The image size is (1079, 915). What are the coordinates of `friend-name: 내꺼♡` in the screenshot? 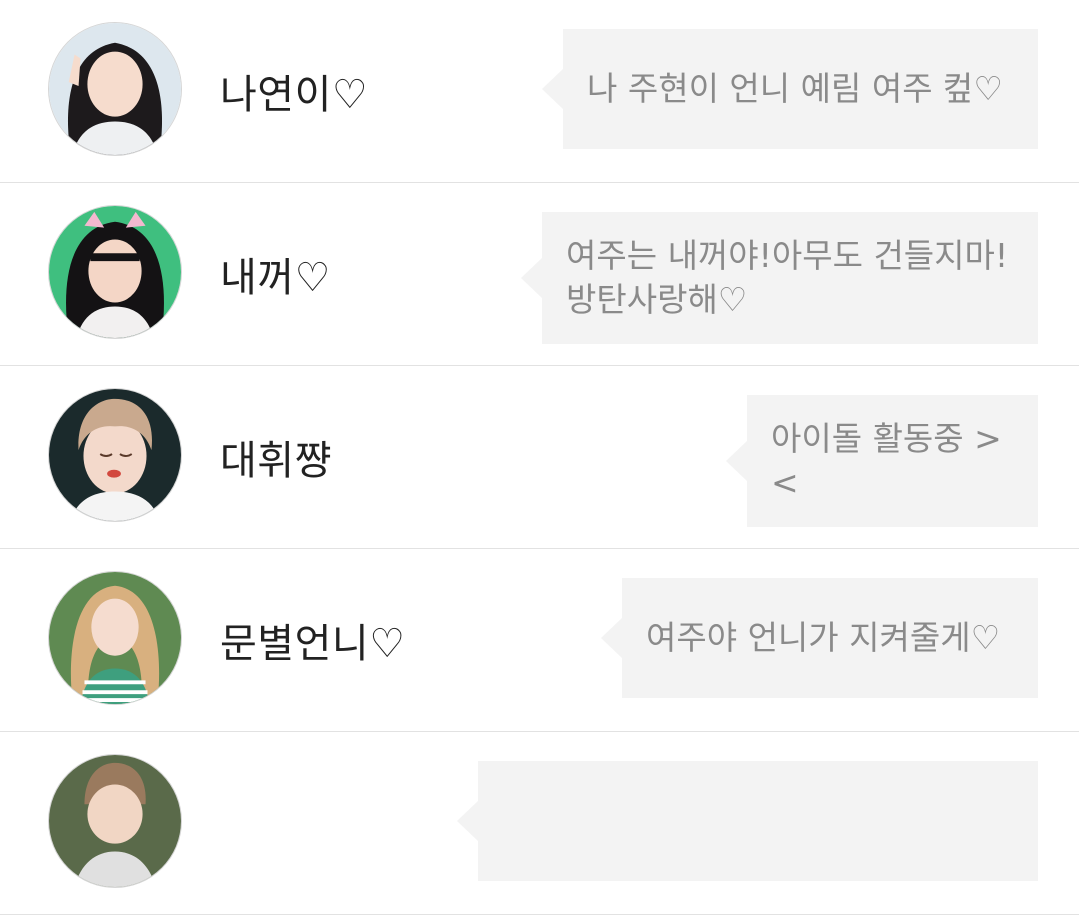 It's located at (275, 278).